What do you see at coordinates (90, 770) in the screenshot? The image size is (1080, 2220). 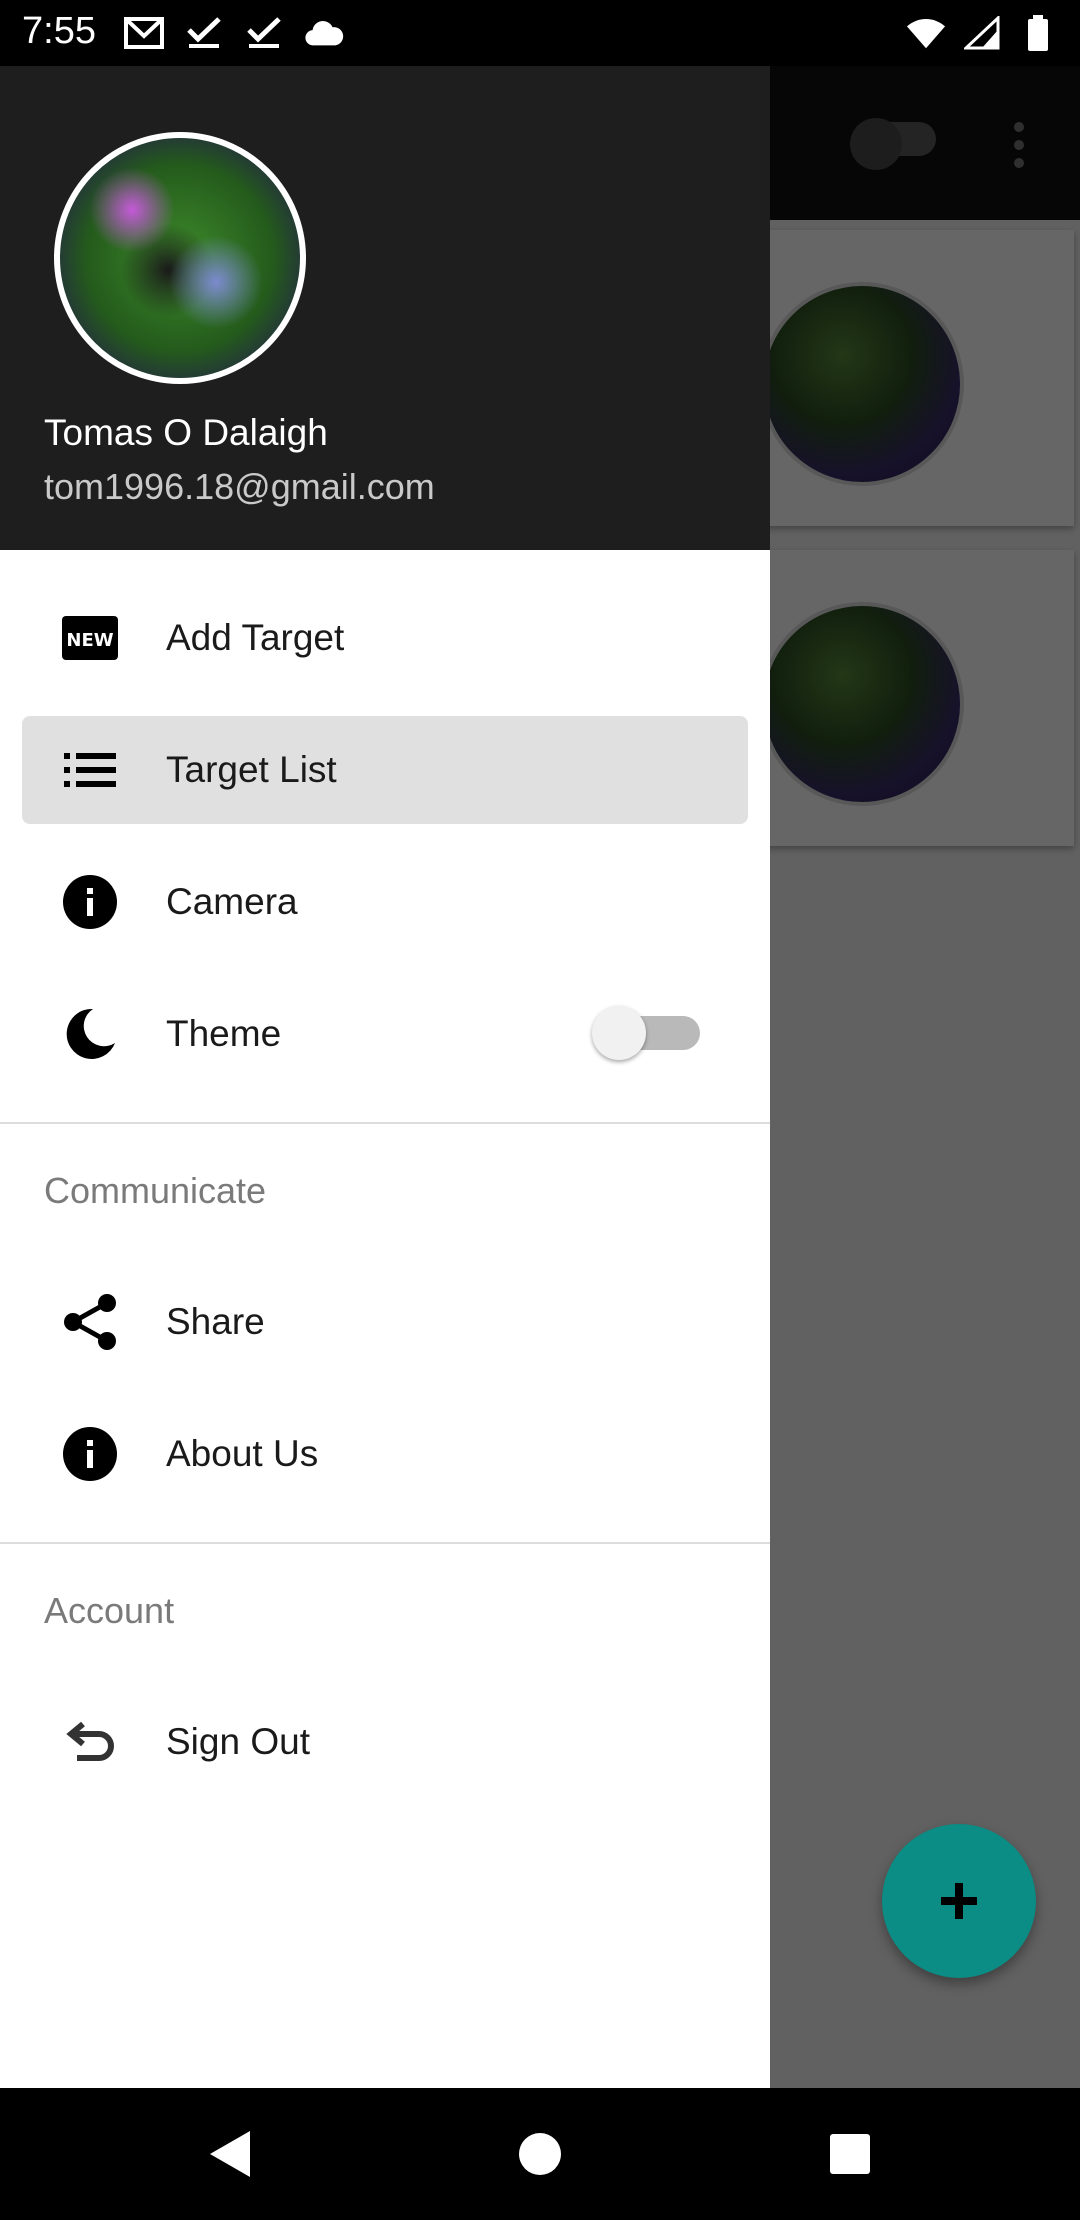 I see `list-icon` at bounding box center [90, 770].